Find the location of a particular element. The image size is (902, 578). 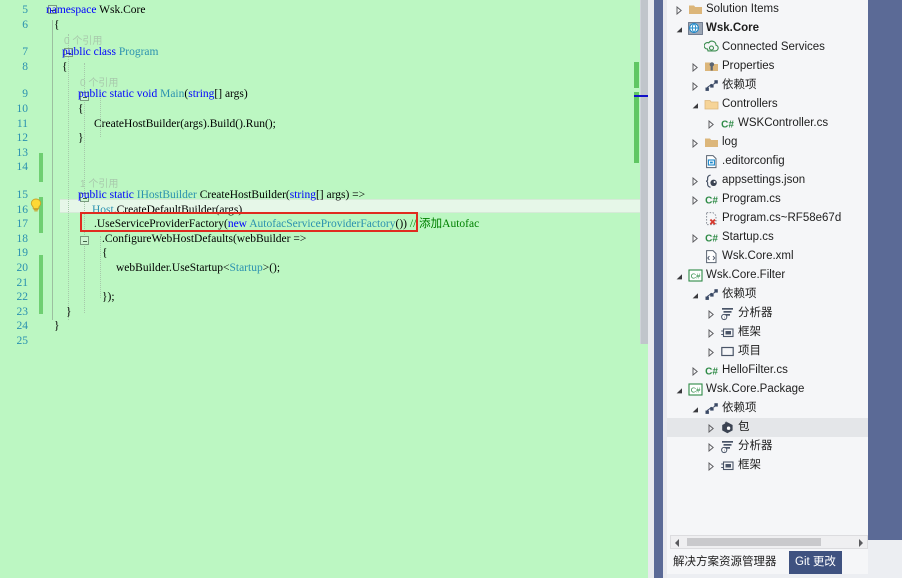

tab-git-changes: Git 更改 is located at coordinates (815, 562).